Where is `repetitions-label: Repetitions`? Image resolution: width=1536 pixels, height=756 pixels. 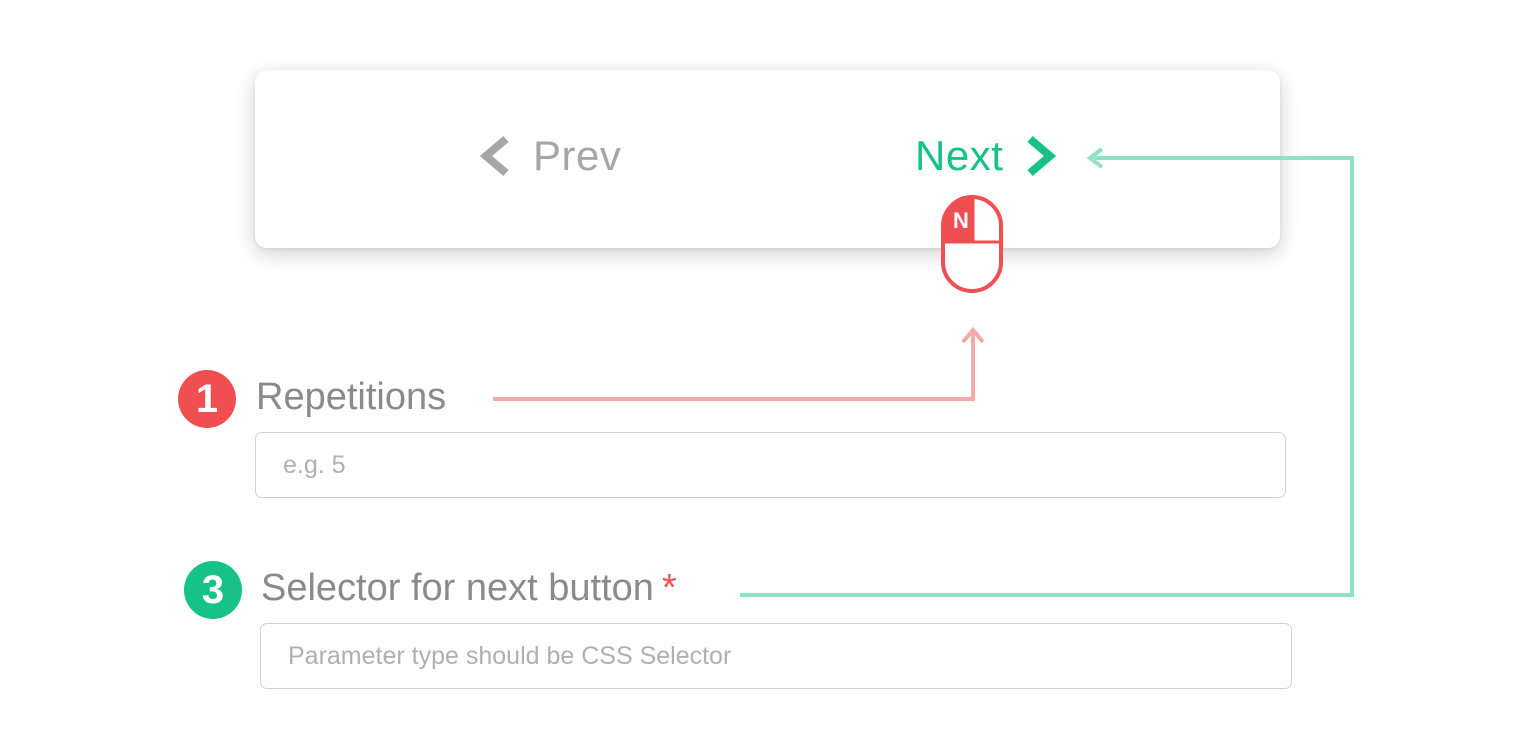 repetitions-label: Repetitions is located at coordinates (351, 397).